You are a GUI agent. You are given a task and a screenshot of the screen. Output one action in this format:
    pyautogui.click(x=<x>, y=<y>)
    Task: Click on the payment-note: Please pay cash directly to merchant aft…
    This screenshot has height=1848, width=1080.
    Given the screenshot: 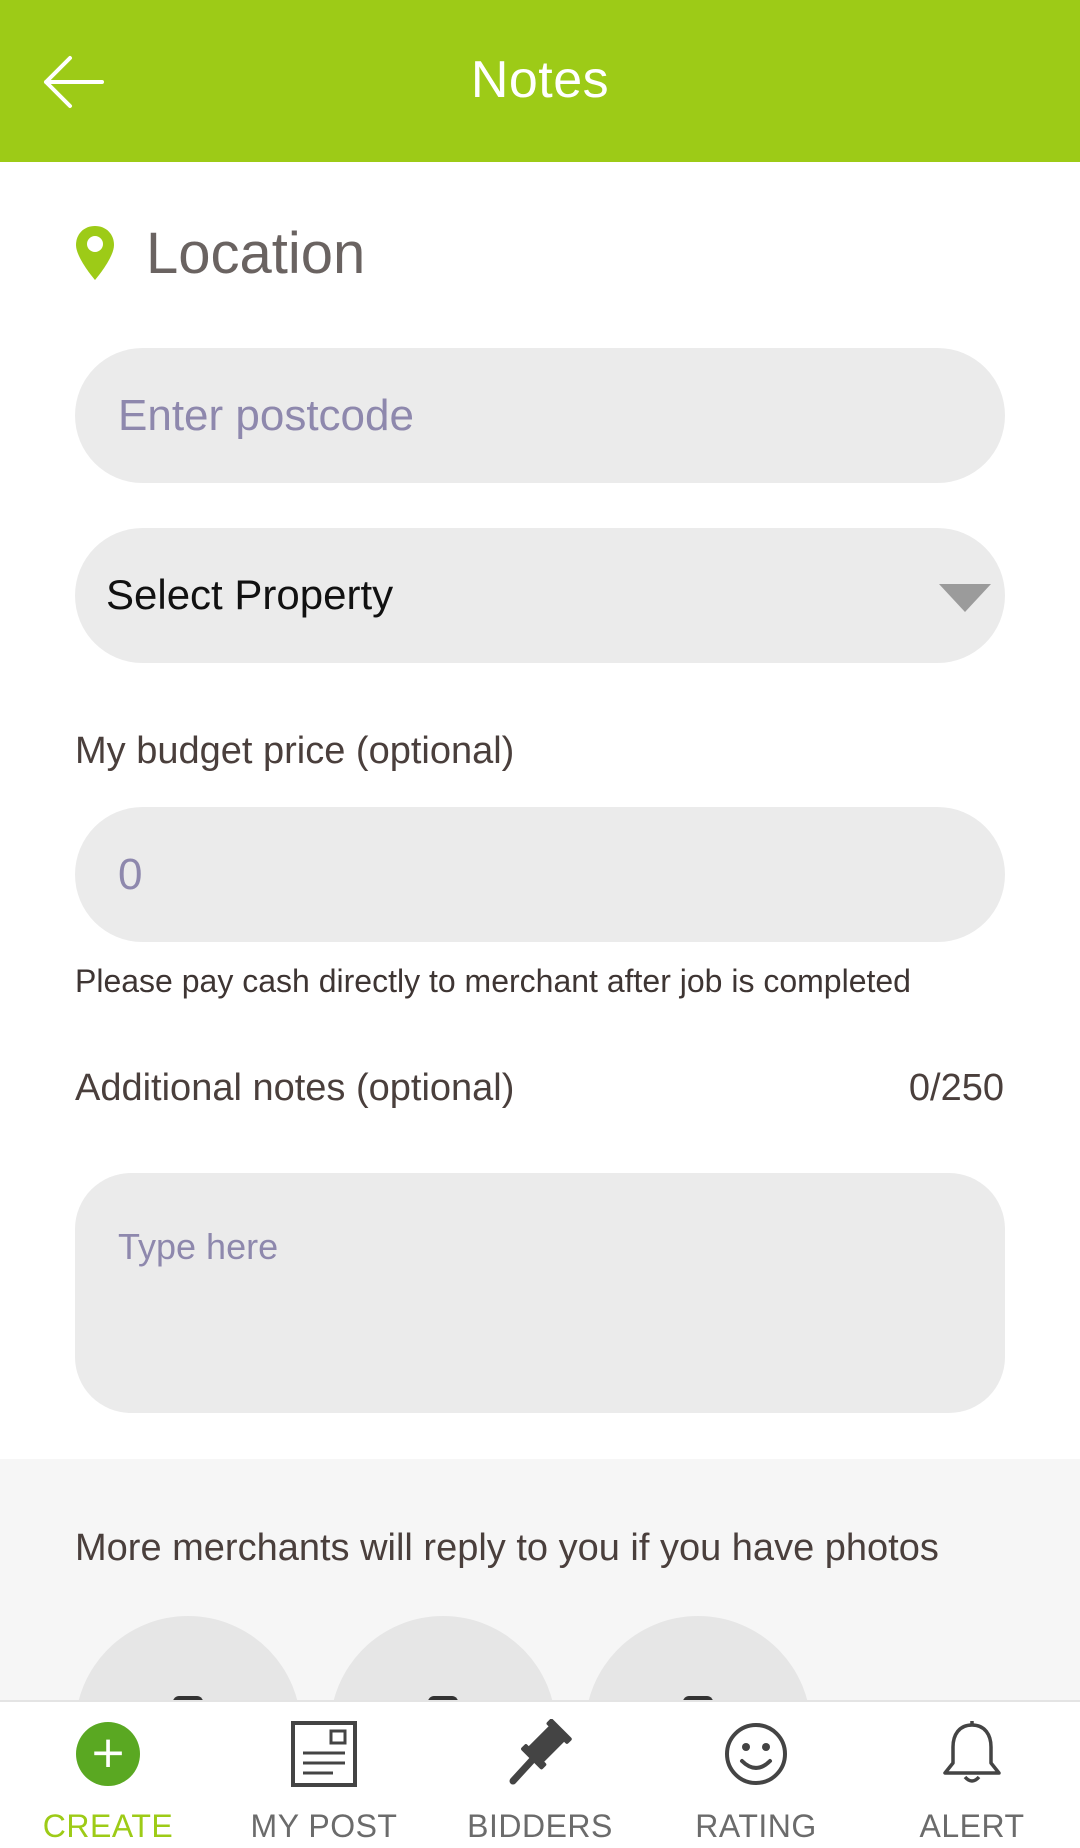 What is the action you would take?
    pyautogui.click(x=493, y=981)
    